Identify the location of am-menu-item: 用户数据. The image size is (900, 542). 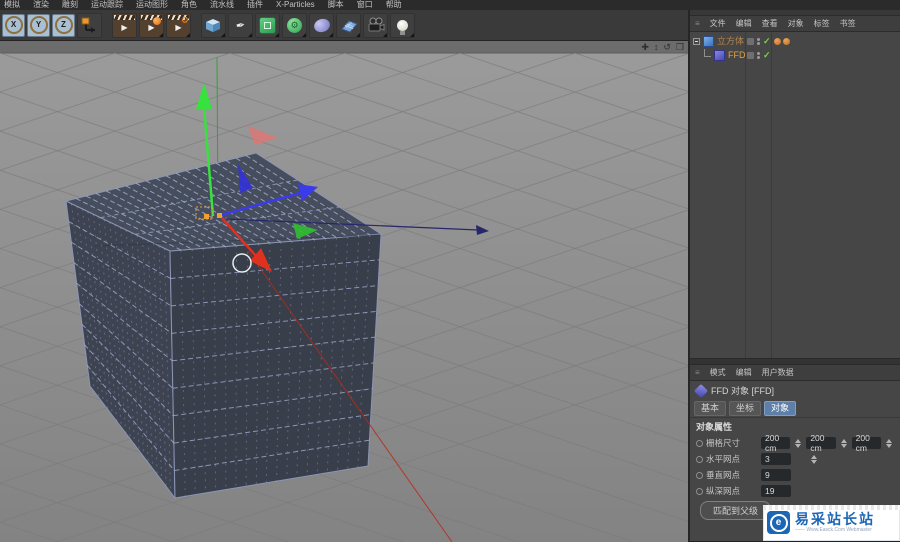
(778, 372).